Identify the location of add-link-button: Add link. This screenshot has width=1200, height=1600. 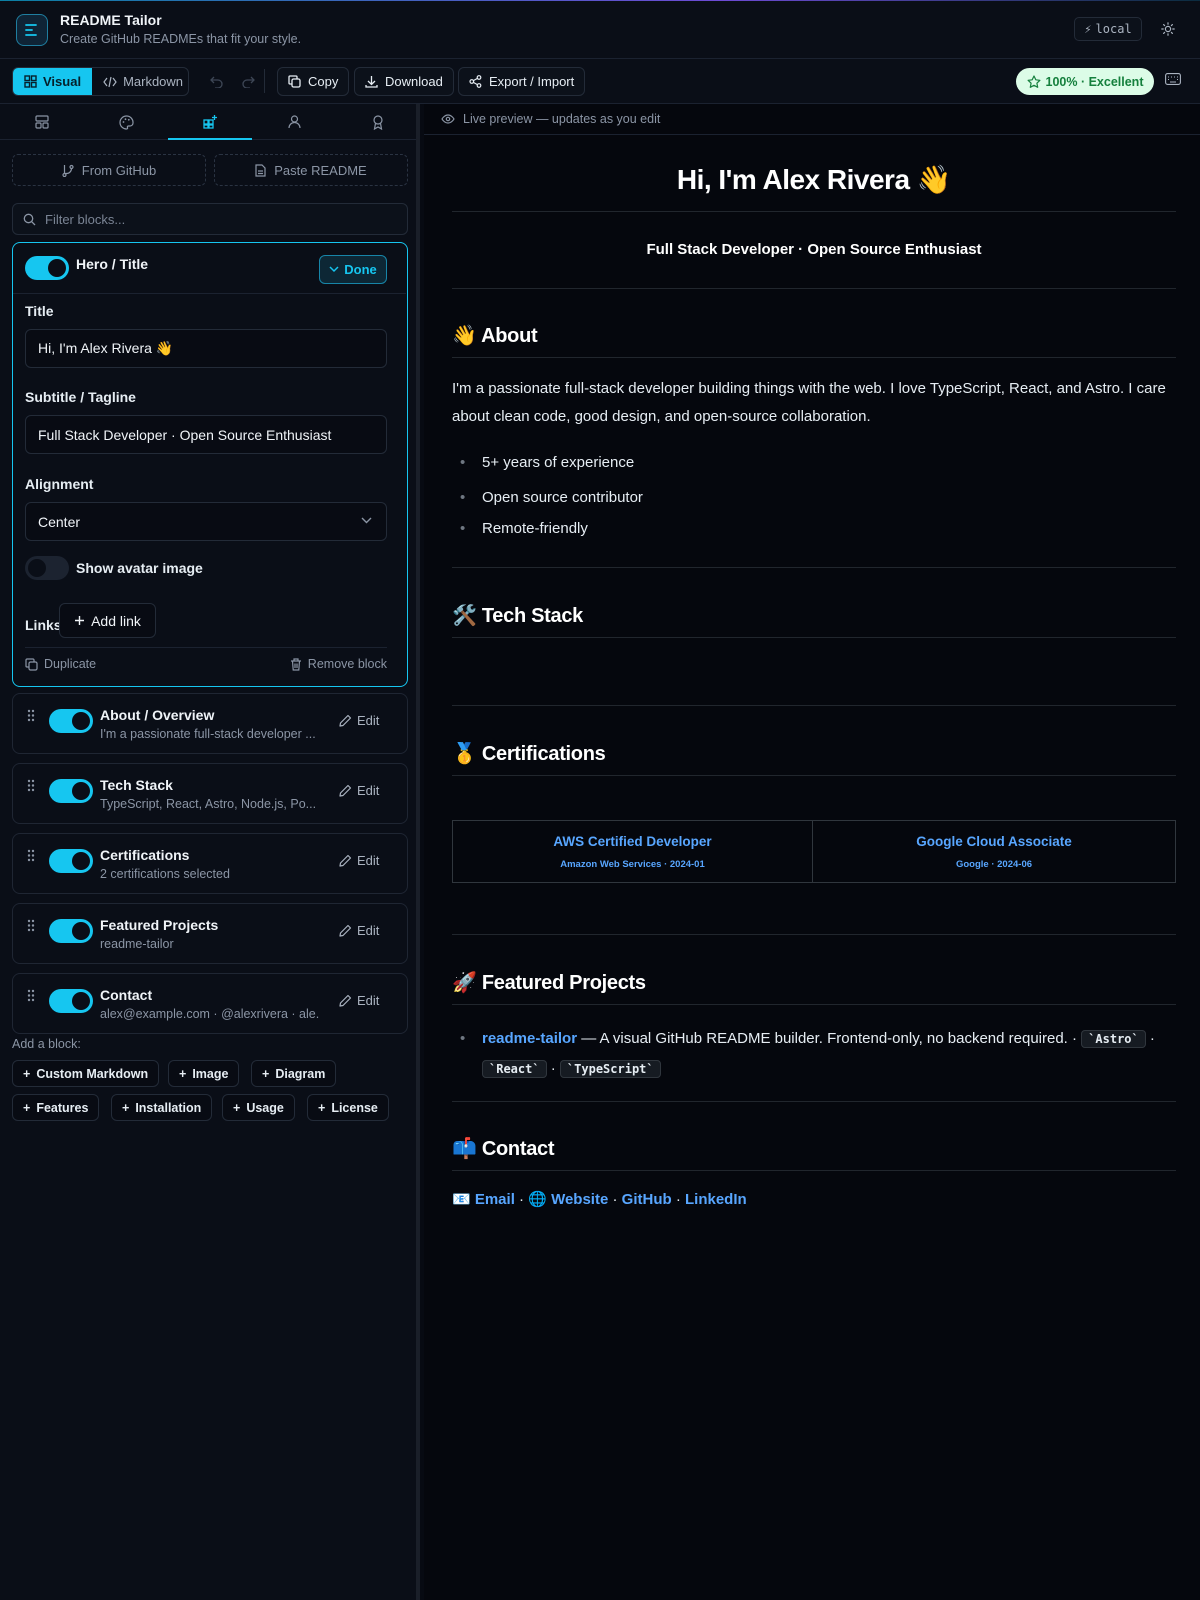
(107, 620).